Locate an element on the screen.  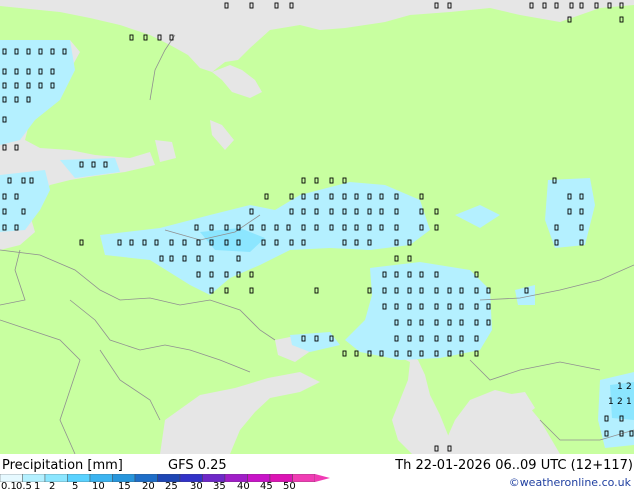
model-name: GFS 0.25 is located at coordinates (197, 465).